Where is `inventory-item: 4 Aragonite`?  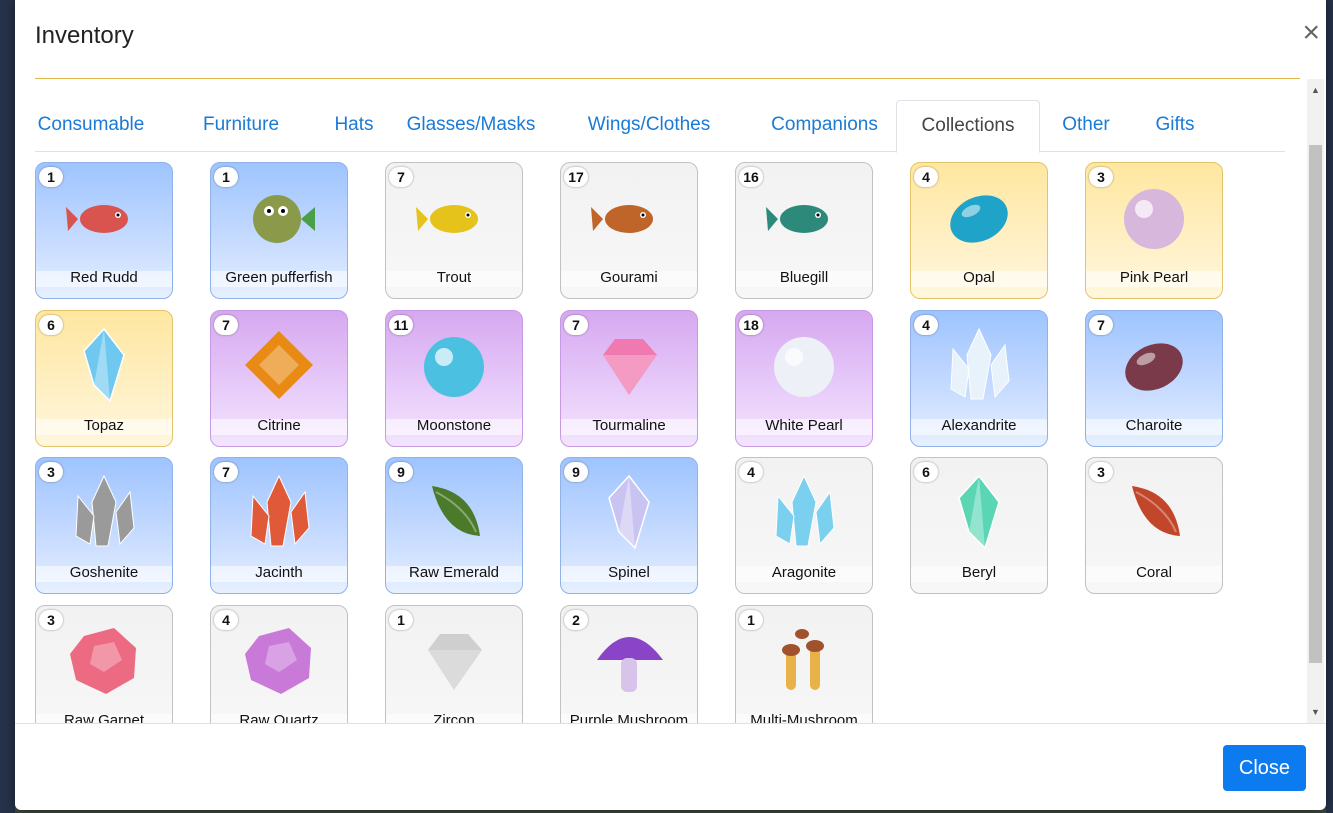
inventory-item: 4 Aragonite is located at coordinates (804, 525).